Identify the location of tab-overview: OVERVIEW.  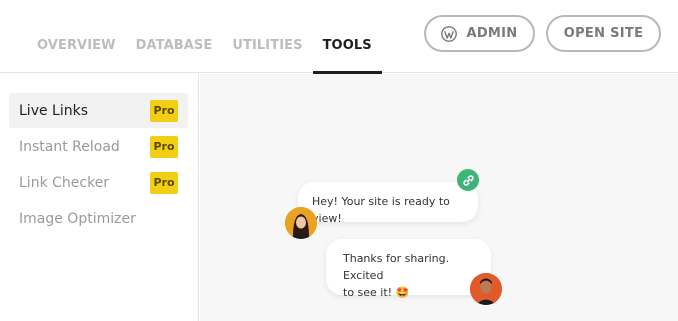
(76, 36).